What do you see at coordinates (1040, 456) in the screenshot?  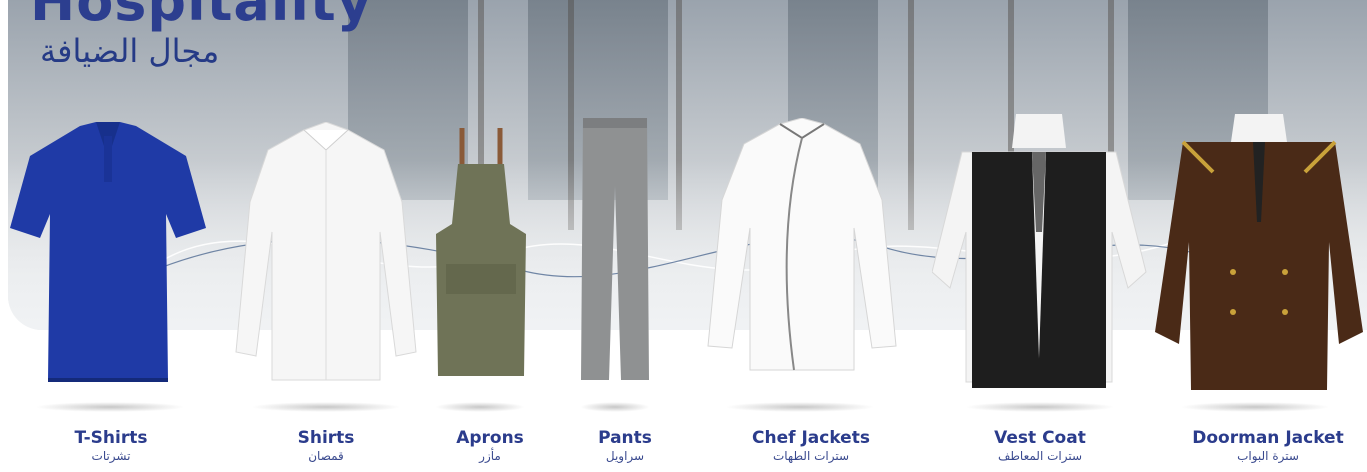 I see `product-name-ar: سترات المعاطف` at bounding box center [1040, 456].